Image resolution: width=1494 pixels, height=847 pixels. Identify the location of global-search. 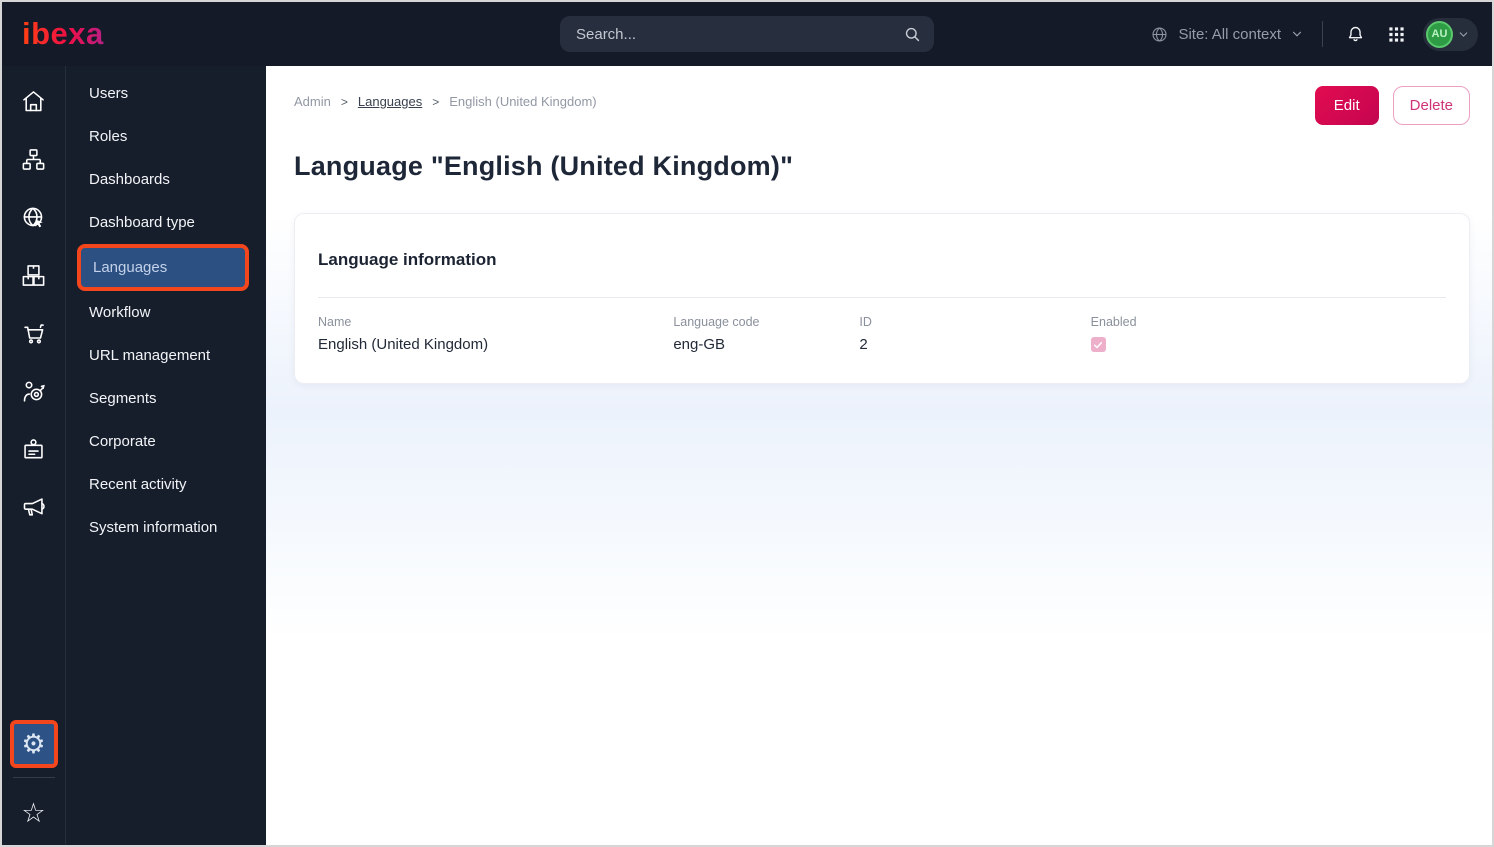
(747, 34).